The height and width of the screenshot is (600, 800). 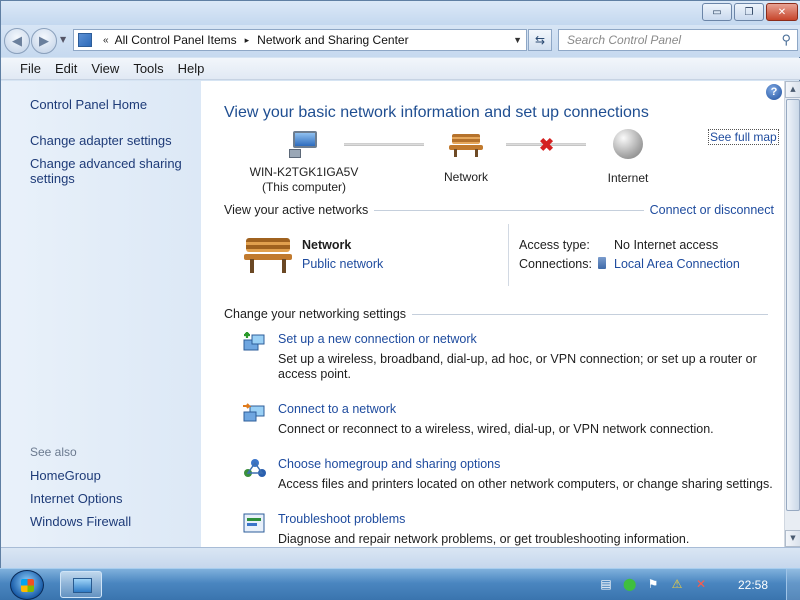 I want to click on networking-settings-header: Change your networking settings, so click(x=499, y=314).